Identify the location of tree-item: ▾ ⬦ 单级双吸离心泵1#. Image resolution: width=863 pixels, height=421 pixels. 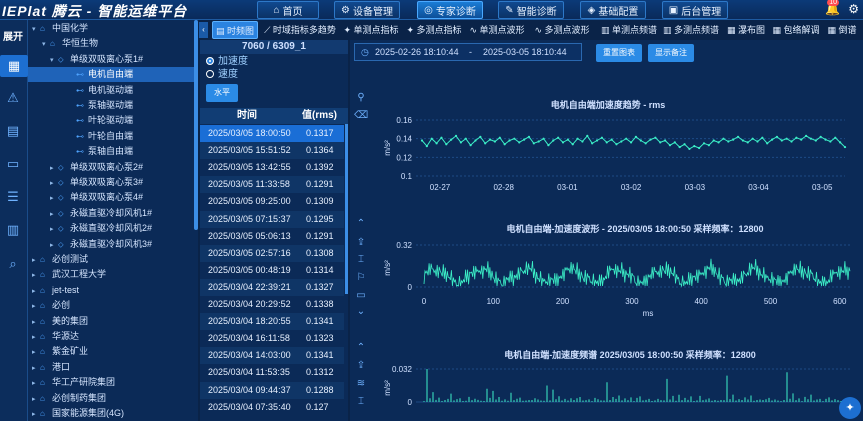
(113, 59).